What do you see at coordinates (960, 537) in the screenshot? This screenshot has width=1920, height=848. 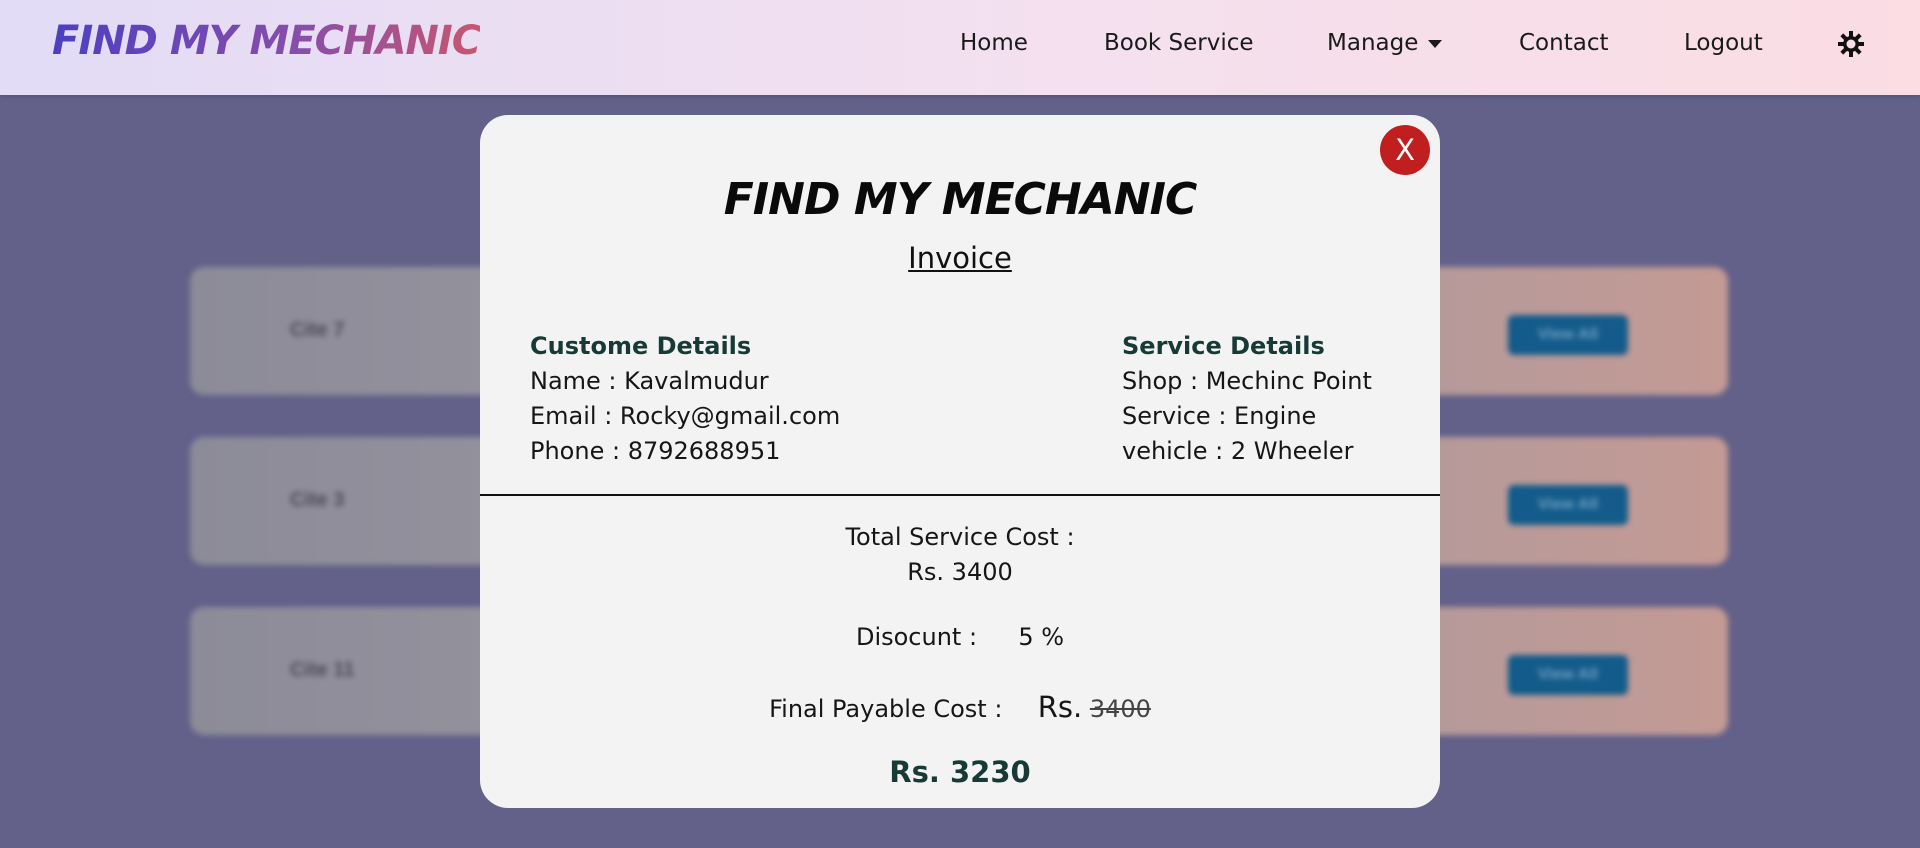 I see `total-cost-label: Total Service Cost :` at bounding box center [960, 537].